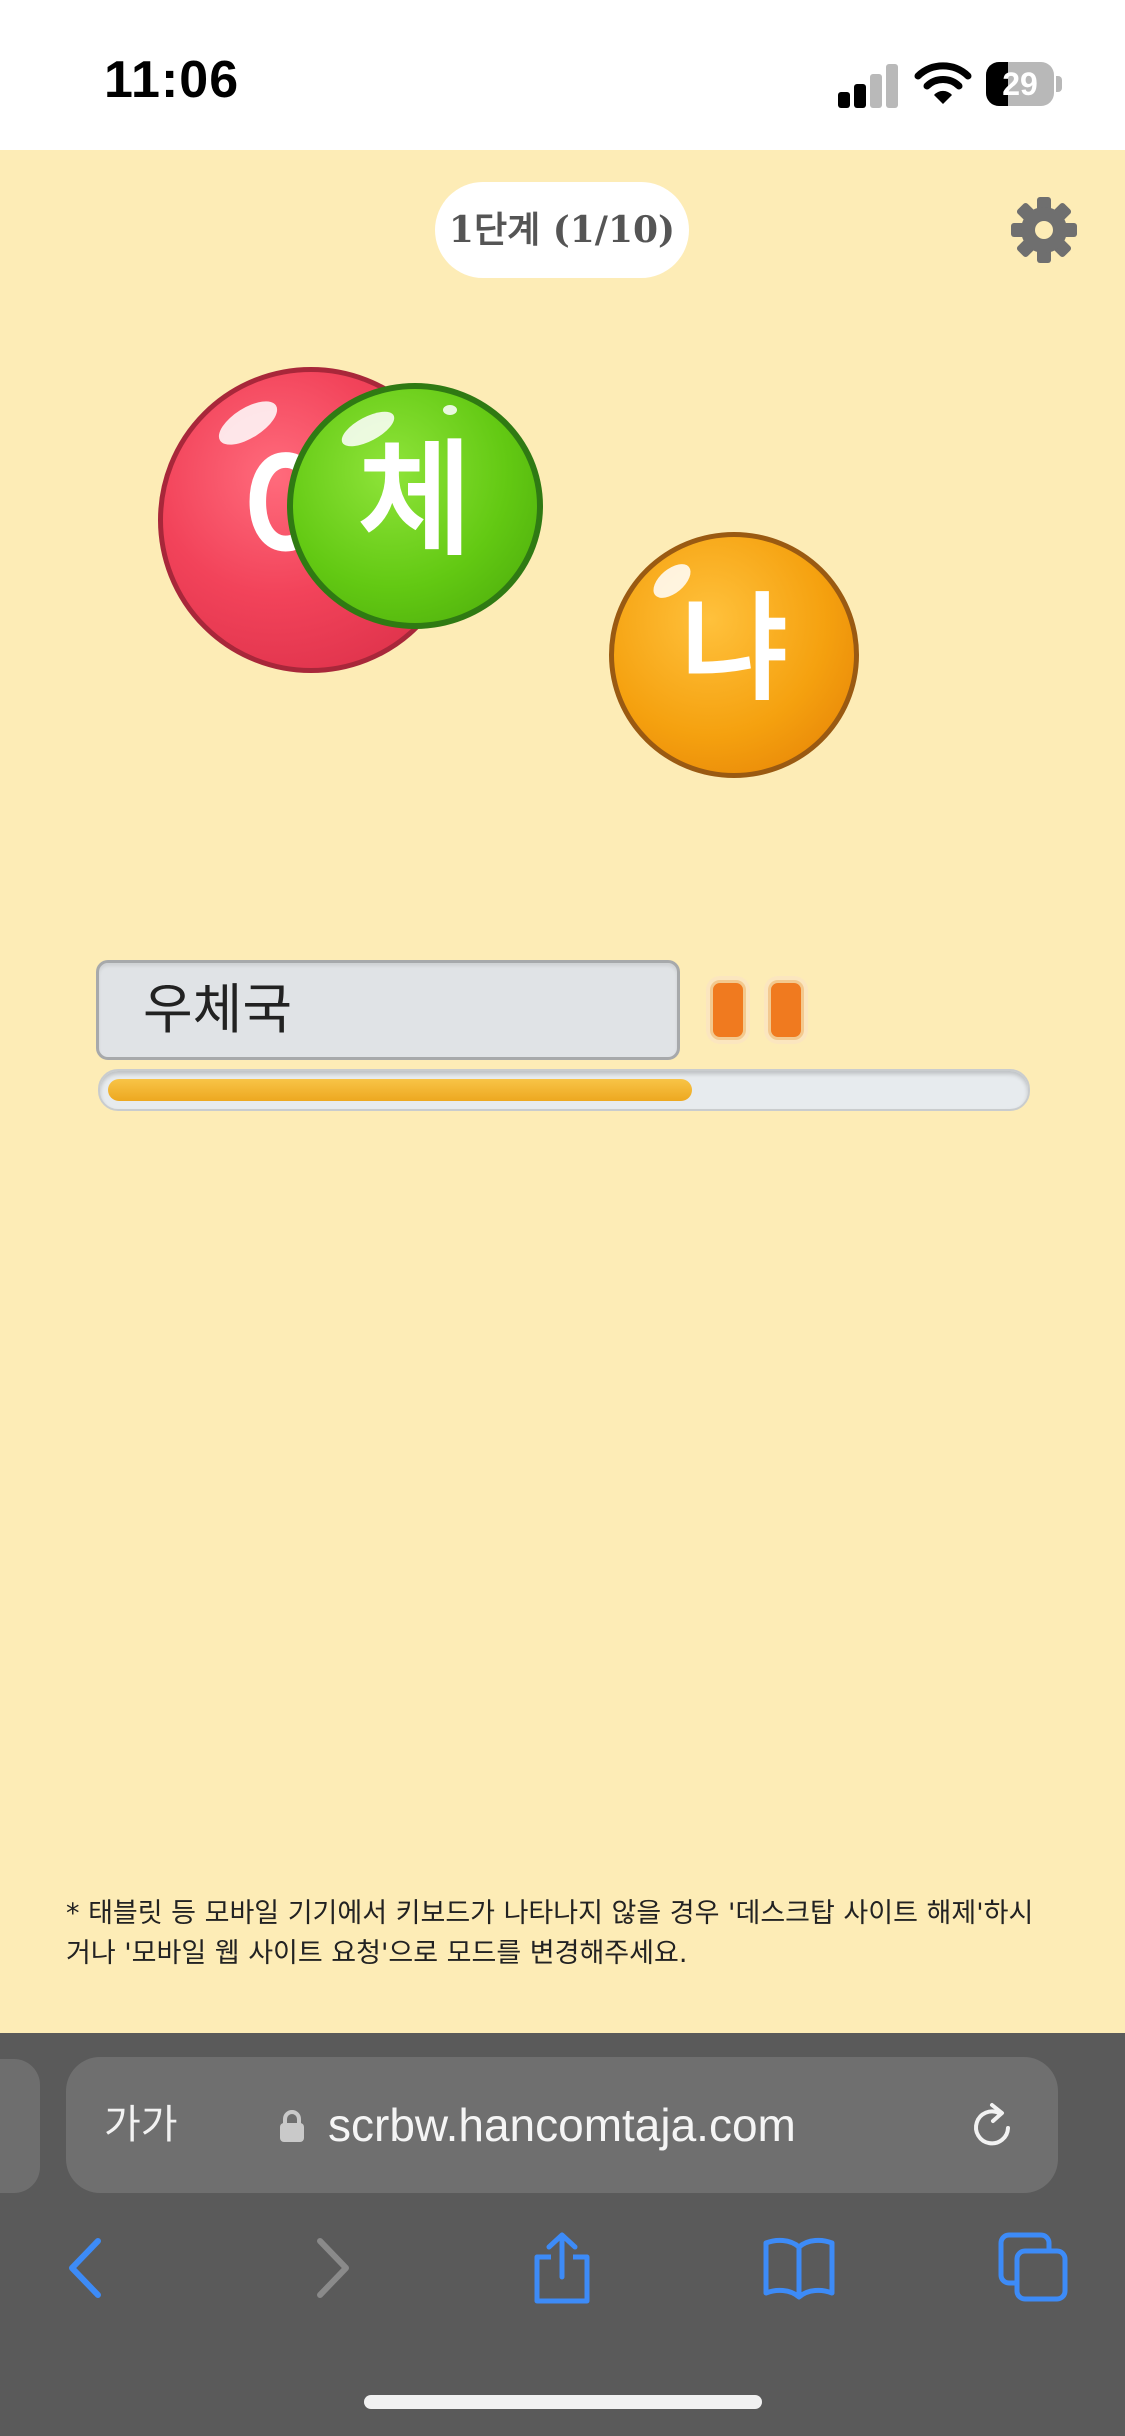 The width and height of the screenshot is (1125, 2436). What do you see at coordinates (734, 649) in the screenshot?
I see `ball-character: 냐` at bounding box center [734, 649].